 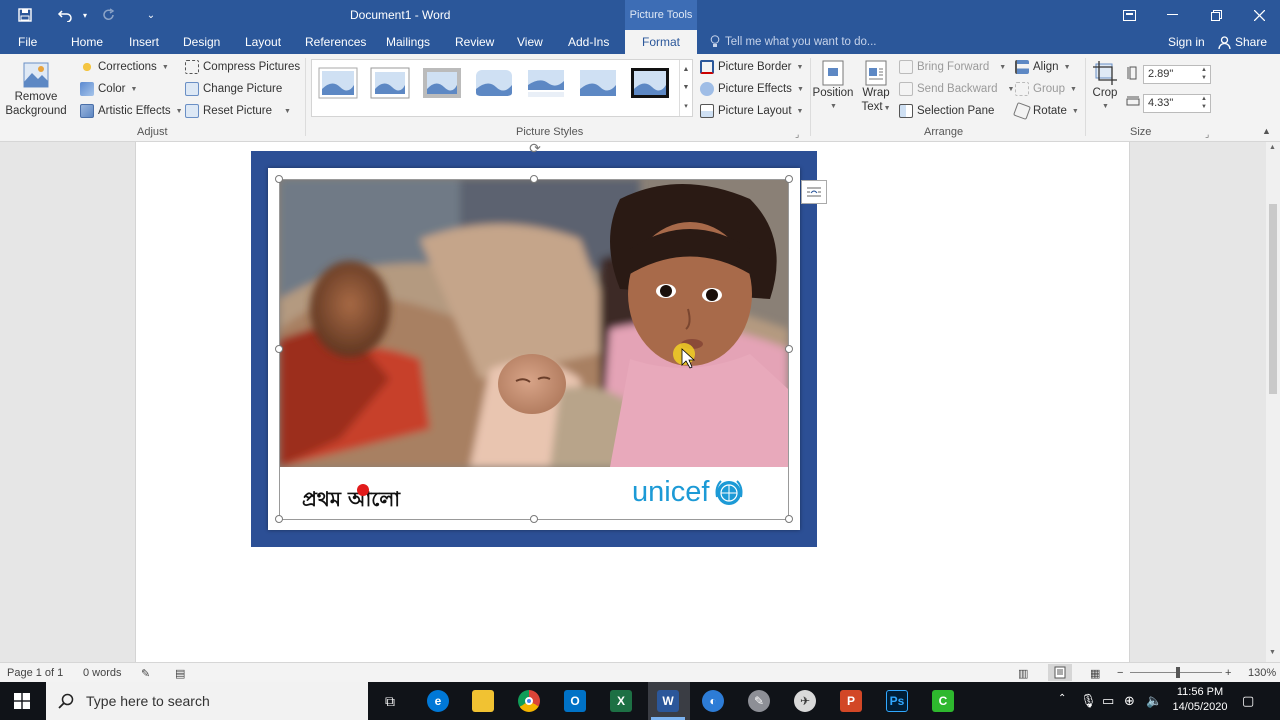 What do you see at coordinates (438, 701) in the screenshot?
I see `edge-icon: e` at bounding box center [438, 701].